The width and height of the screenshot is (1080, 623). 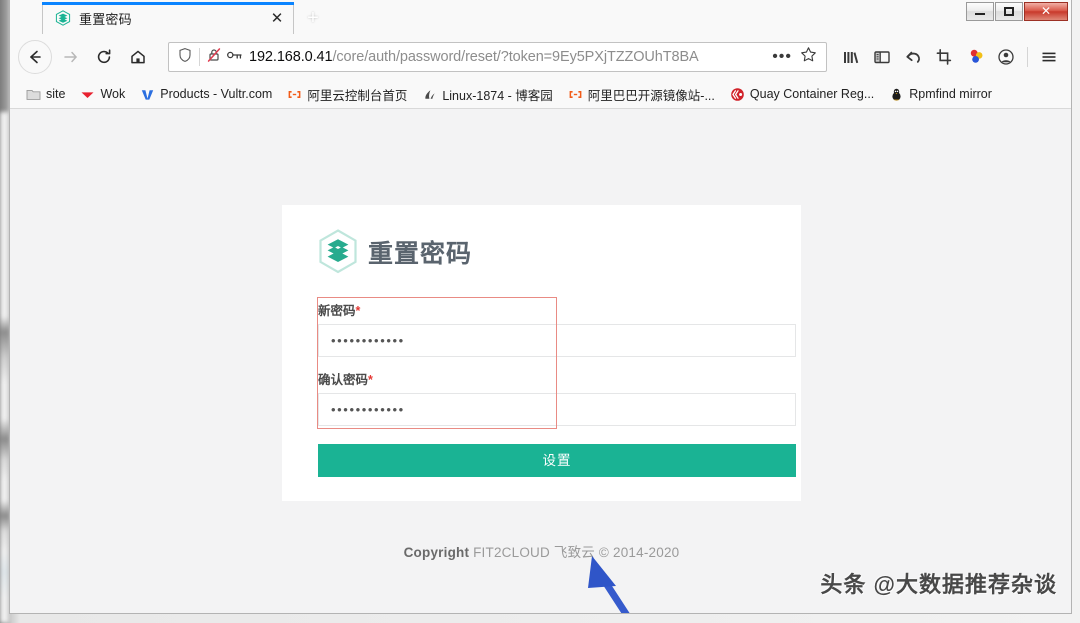 What do you see at coordinates (199, 57) in the screenshot?
I see `urlbar-divider` at bounding box center [199, 57].